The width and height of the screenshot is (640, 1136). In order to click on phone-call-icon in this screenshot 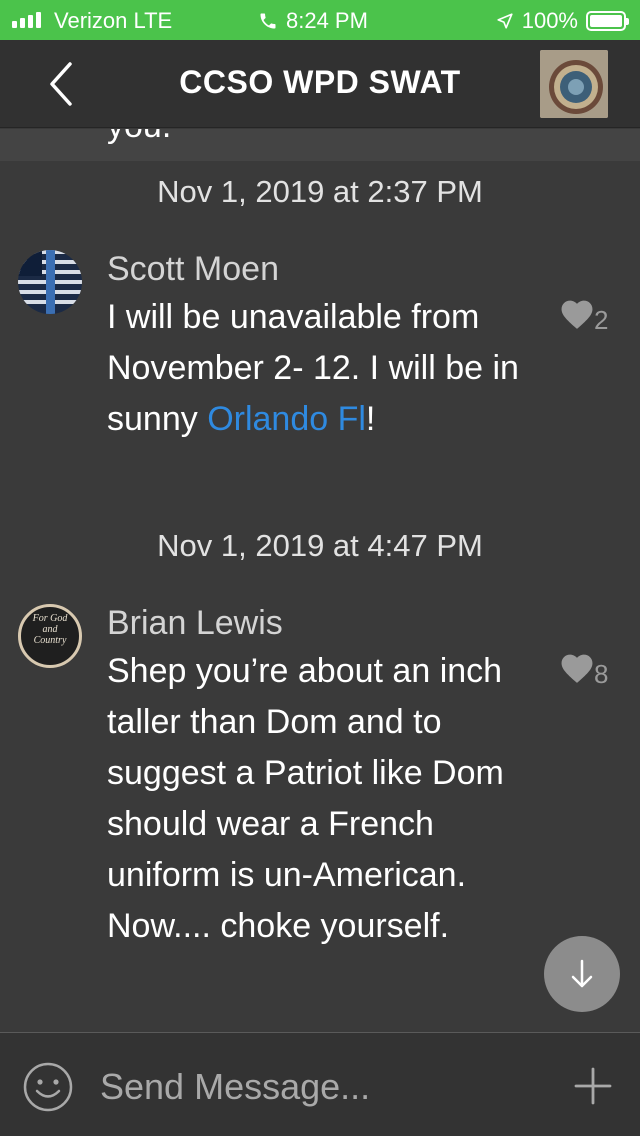, I will do `click(268, 21)`.